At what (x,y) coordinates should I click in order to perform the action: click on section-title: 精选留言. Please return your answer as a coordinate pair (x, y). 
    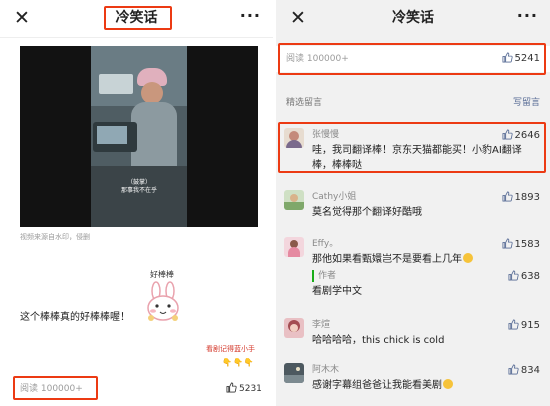
    Looking at the image, I should click on (304, 103).